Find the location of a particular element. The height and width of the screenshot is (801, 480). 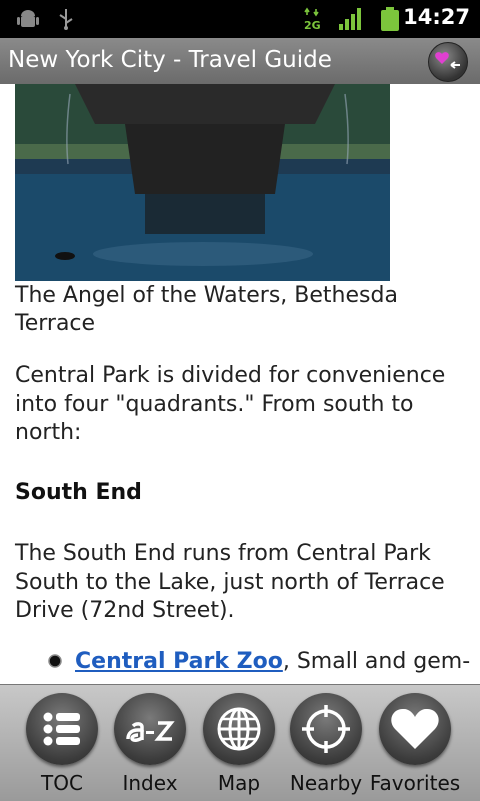

heart-arrow-icon is located at coordinates (447, 60).